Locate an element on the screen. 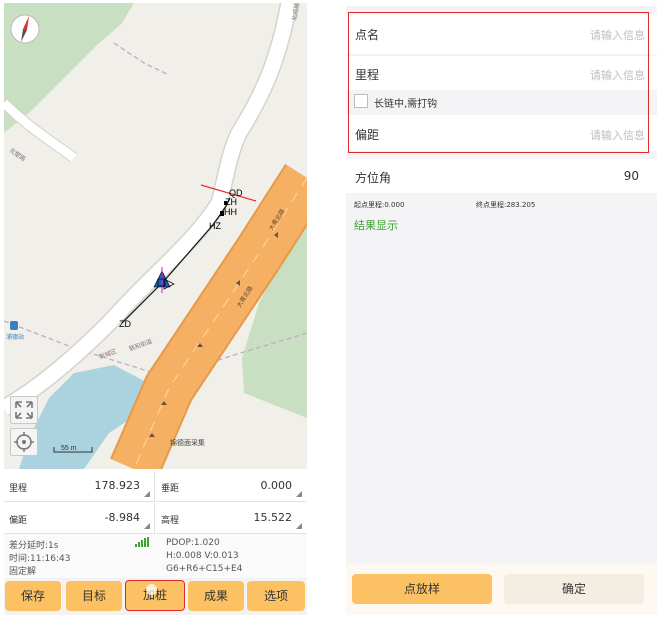  confirm-button: 确定 is located at coordinates (574, 589).